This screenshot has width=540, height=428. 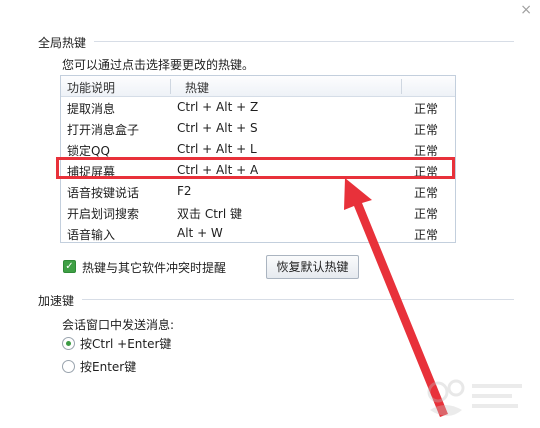 I want to click on watermark-logo, so click(x=474, y=397).